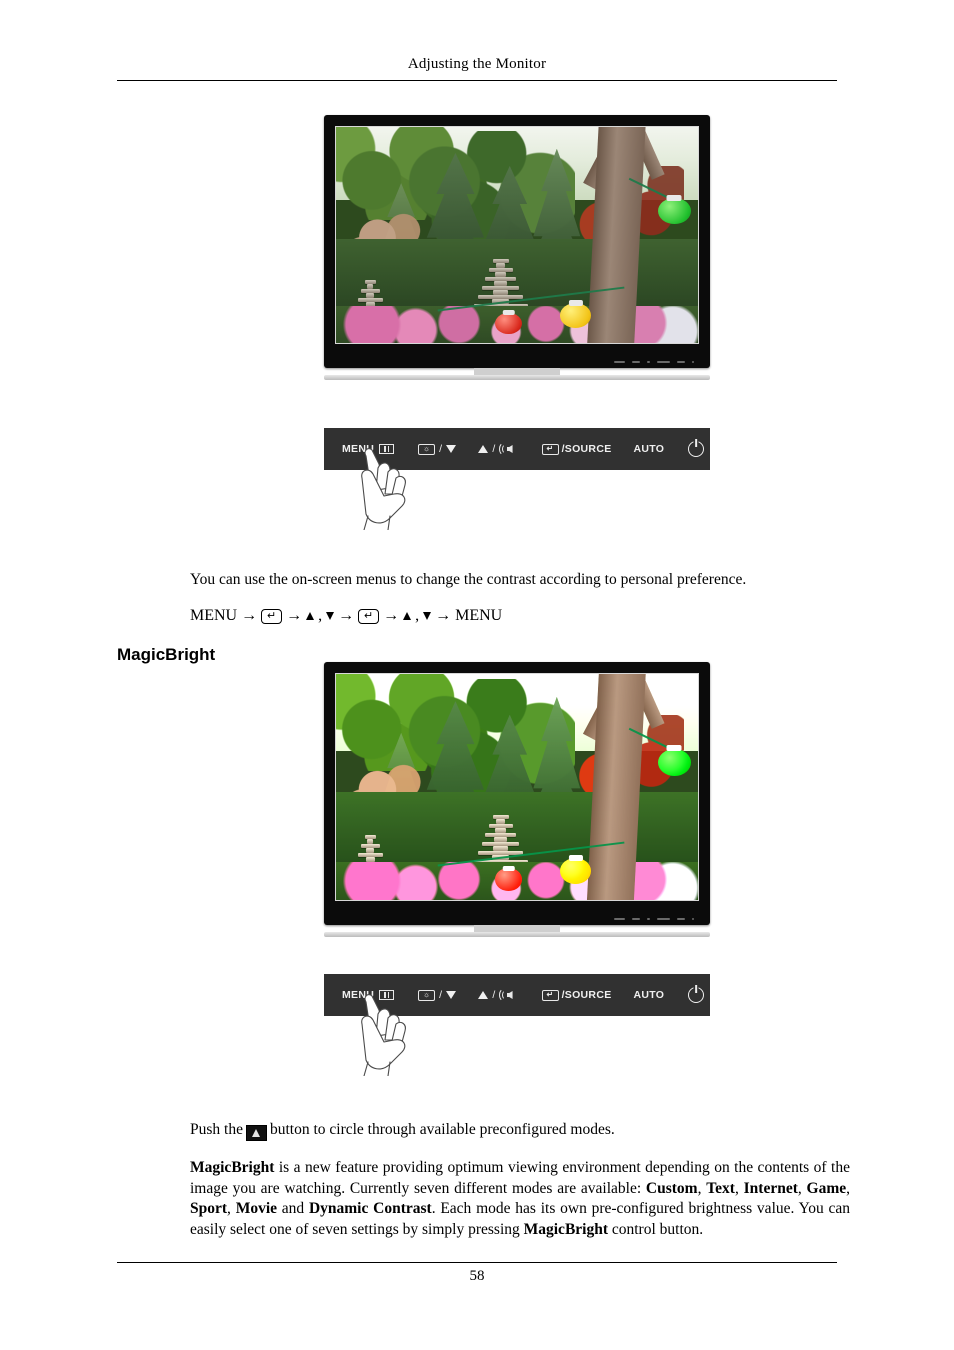  What do you see at coordinates (826, 1188) in the screenshot?
I see `mode-game: Game` at bounding box center [826, 1188].